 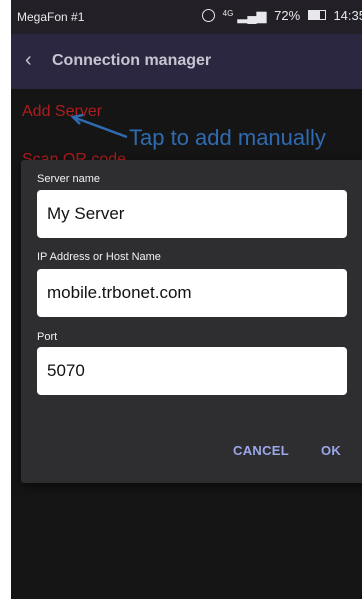 What do you see at coordinates (316, 15) in the screenshot?
I see `battery-icon` at bounding box center [316, 15].